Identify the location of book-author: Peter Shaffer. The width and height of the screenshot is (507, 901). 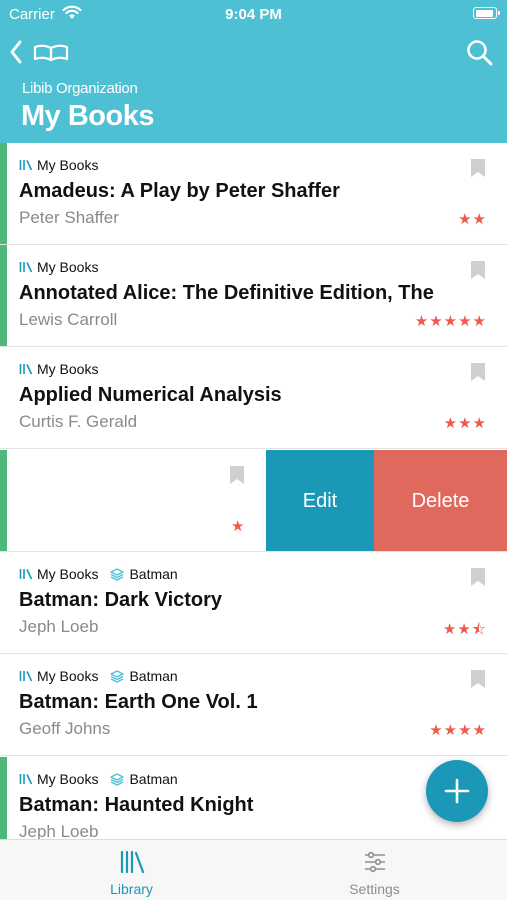
(69, 217).